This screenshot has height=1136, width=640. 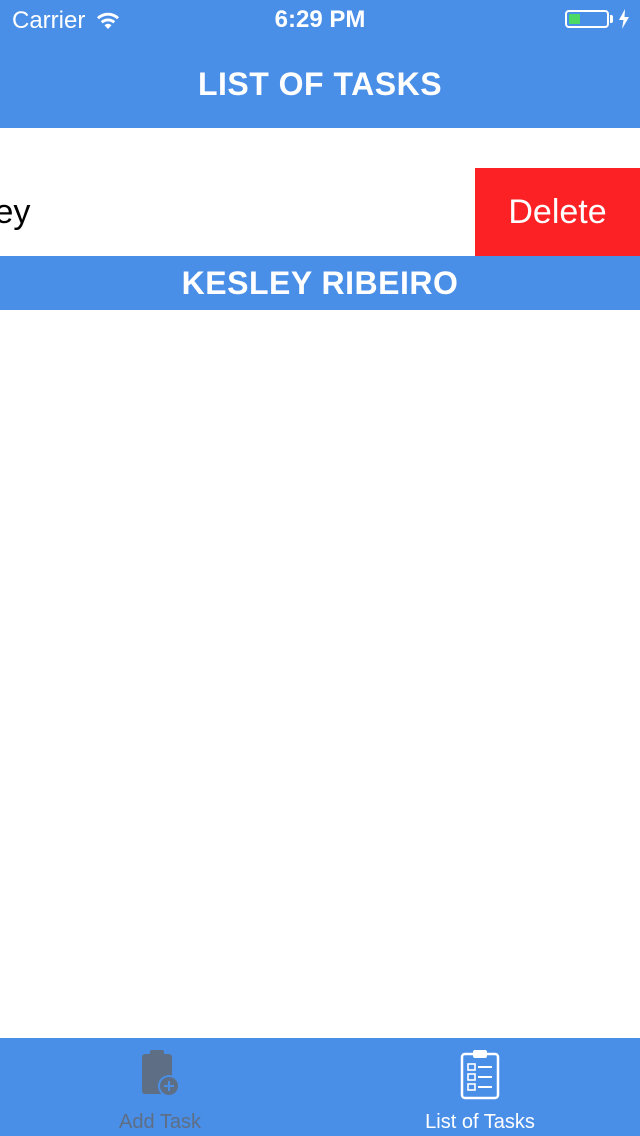 I want to click on clipboard-checklist-icon, so click(x=480, y=1075).